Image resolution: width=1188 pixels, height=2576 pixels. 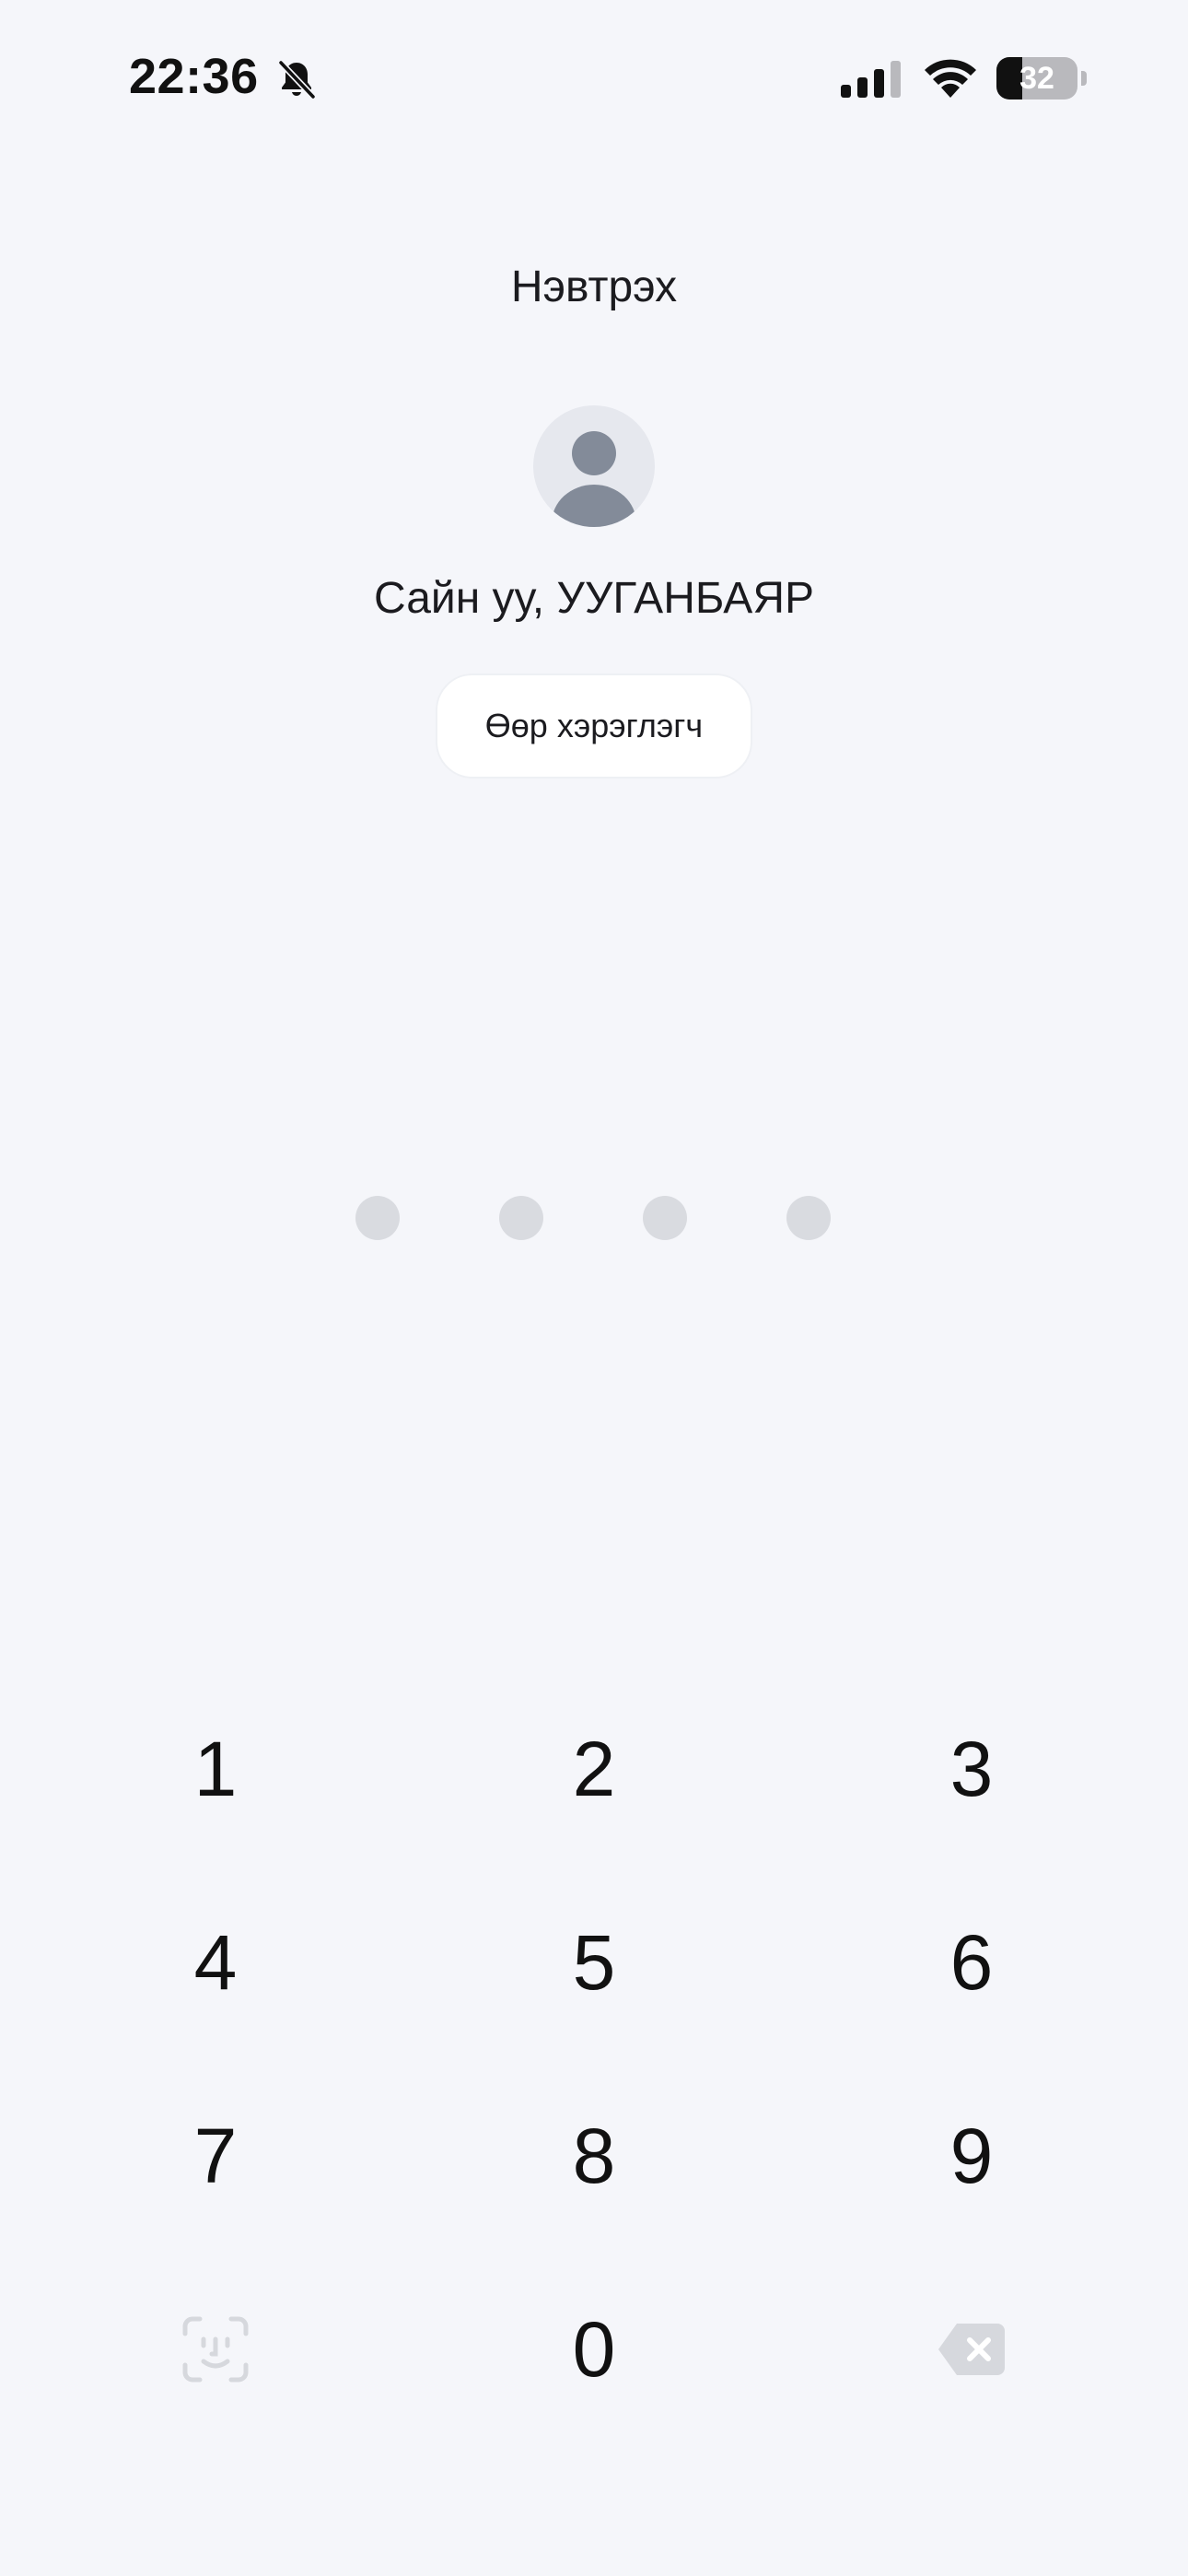 I want to click on key-3: 3, so click(x=971, y=1769).